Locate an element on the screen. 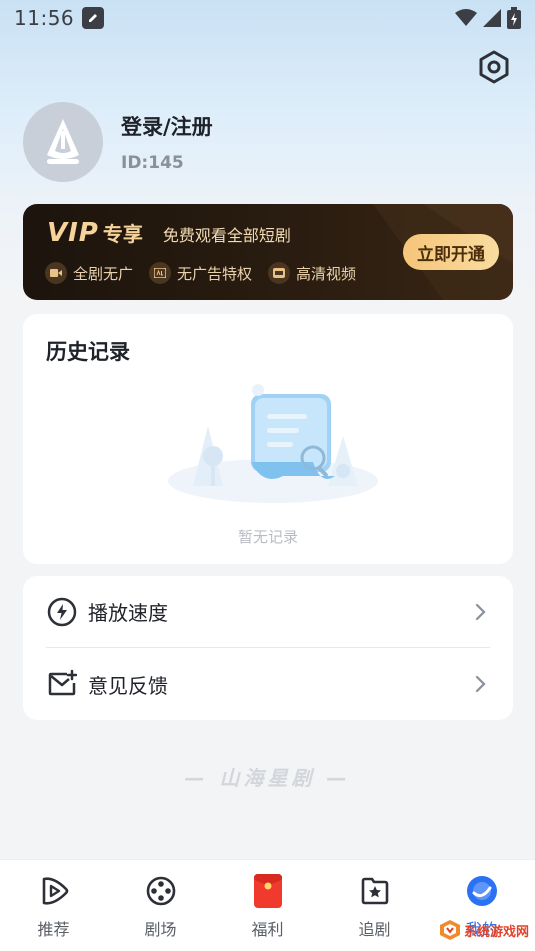 Image resolution: width=535 pixels, height=951 pixels. site-watermark-text: 系统游戏网 is located at coordinates (496, 932).